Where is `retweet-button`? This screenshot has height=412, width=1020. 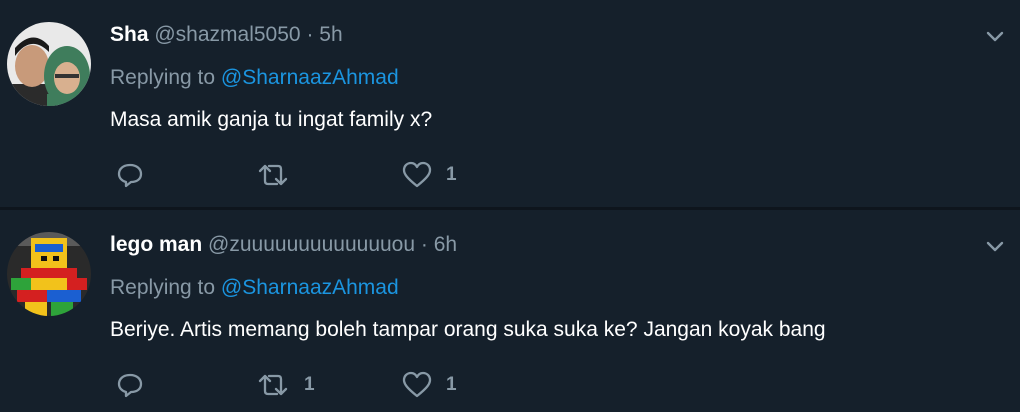
retweet-button is located at coordinates (280, 175).